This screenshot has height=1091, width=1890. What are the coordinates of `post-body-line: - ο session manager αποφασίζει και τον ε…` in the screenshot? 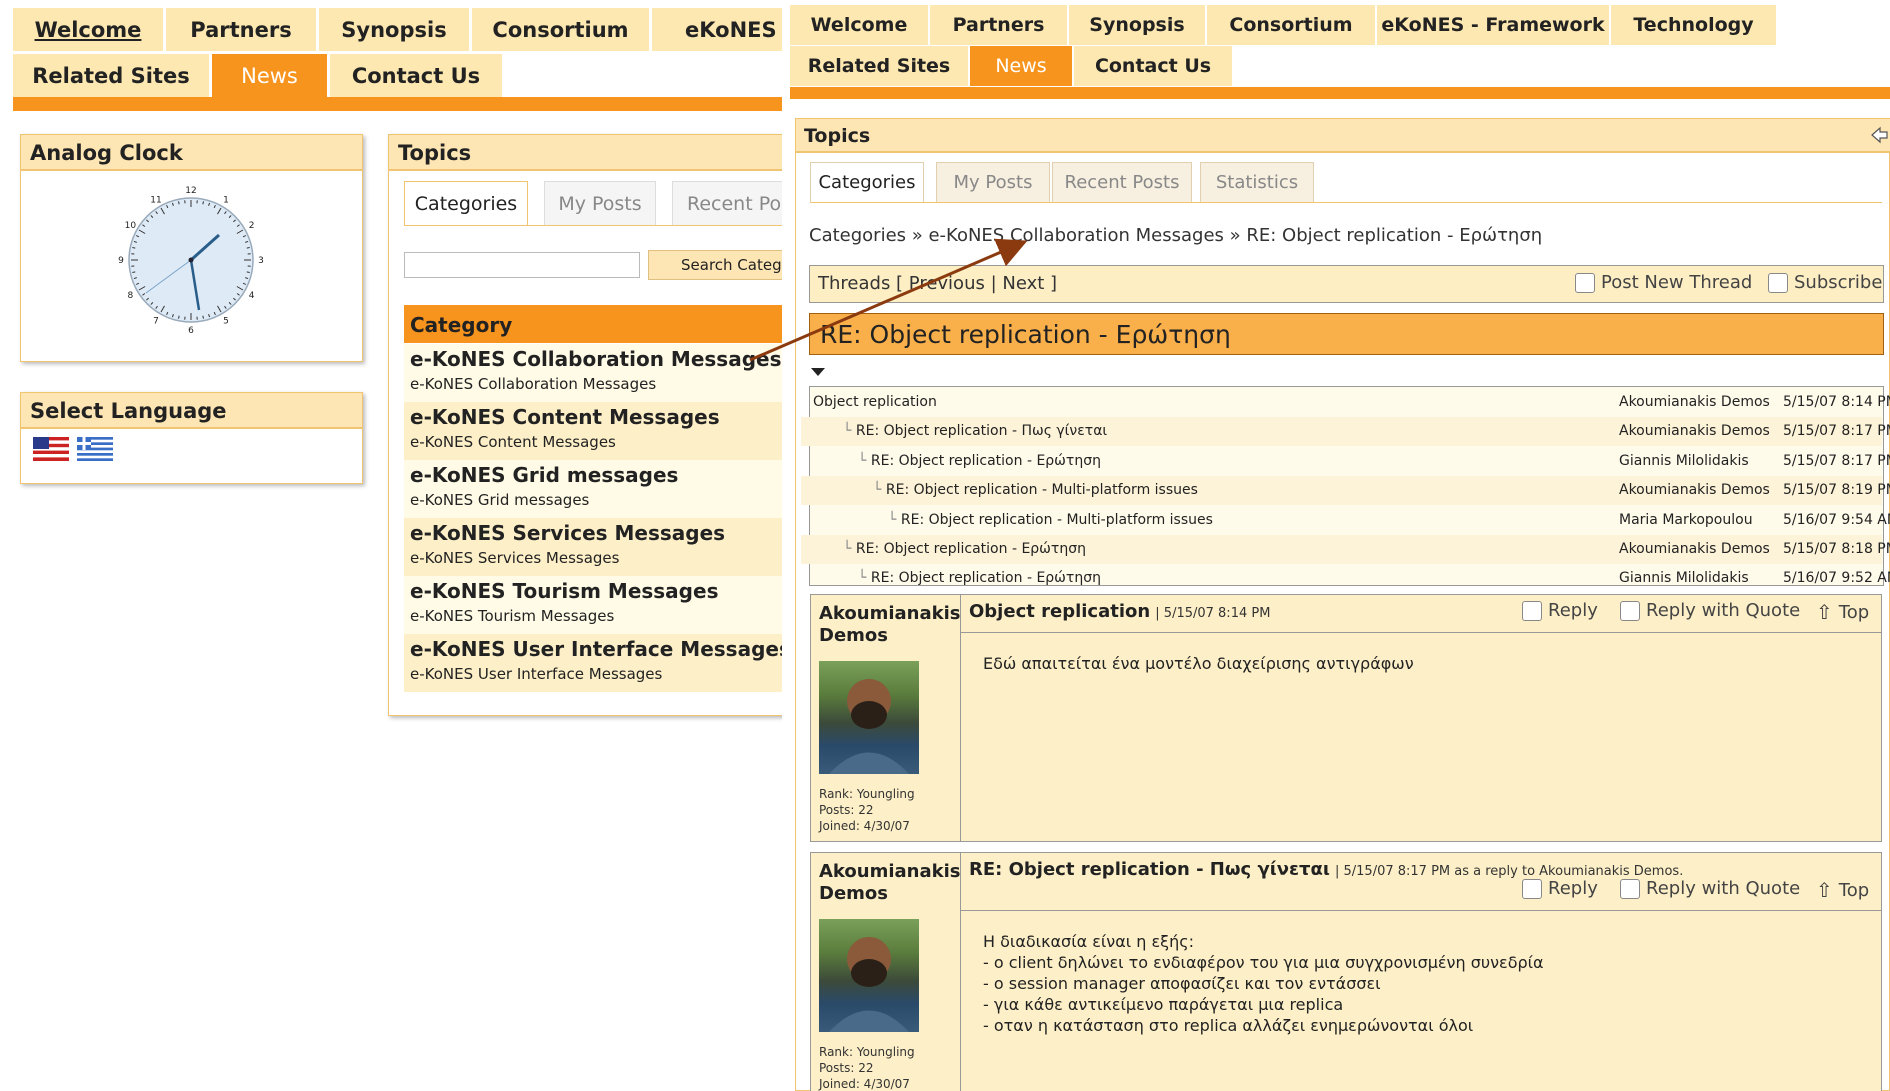 It's located at (1182, 983).